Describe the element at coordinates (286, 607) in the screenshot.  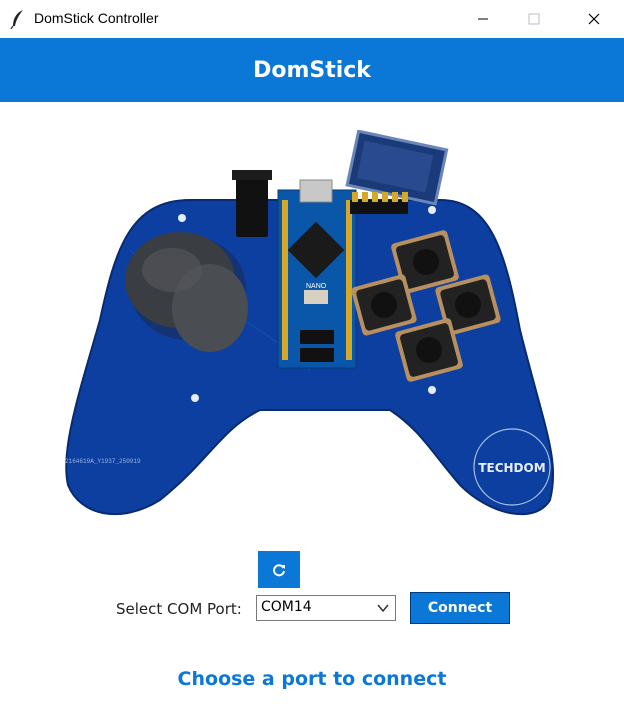
I see `com-port-value: COM14` at that location.